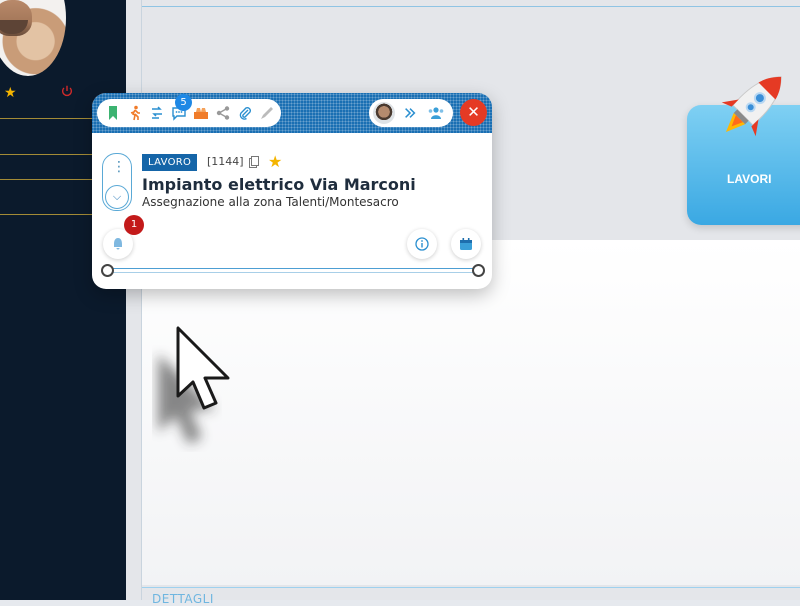 This screenshot has height=606, width=800. I want to click on route-icon, so click(157, 113).